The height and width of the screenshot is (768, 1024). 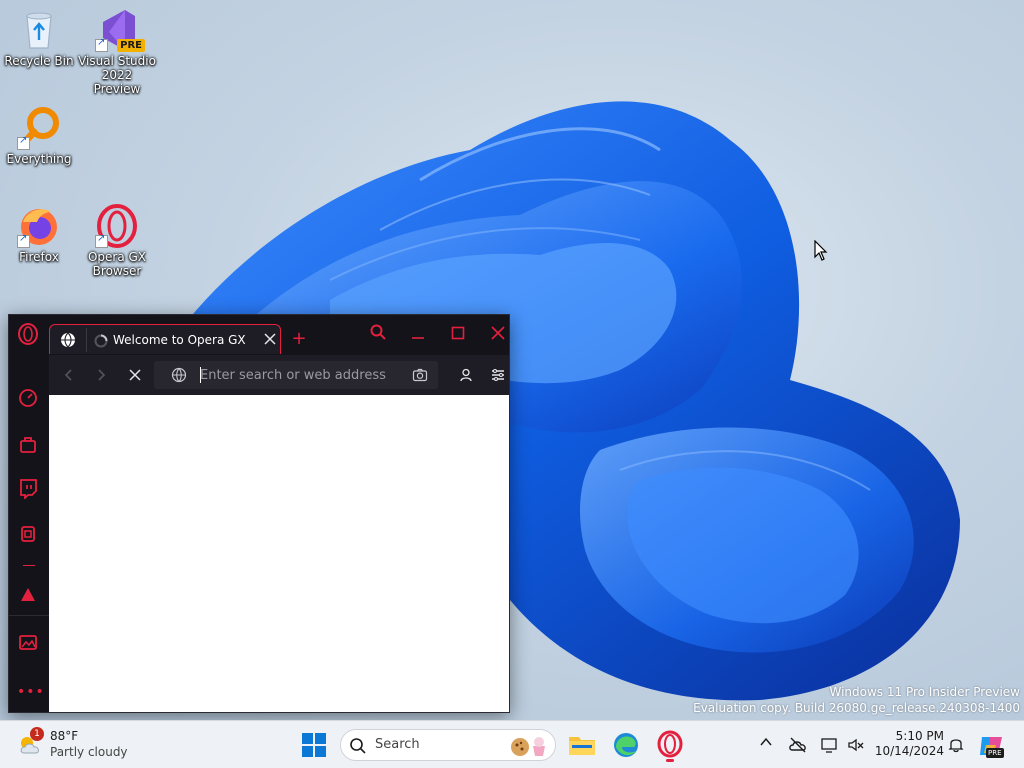 I want to click on clock-time: 5:10 PM, so click(x=919, y=736).